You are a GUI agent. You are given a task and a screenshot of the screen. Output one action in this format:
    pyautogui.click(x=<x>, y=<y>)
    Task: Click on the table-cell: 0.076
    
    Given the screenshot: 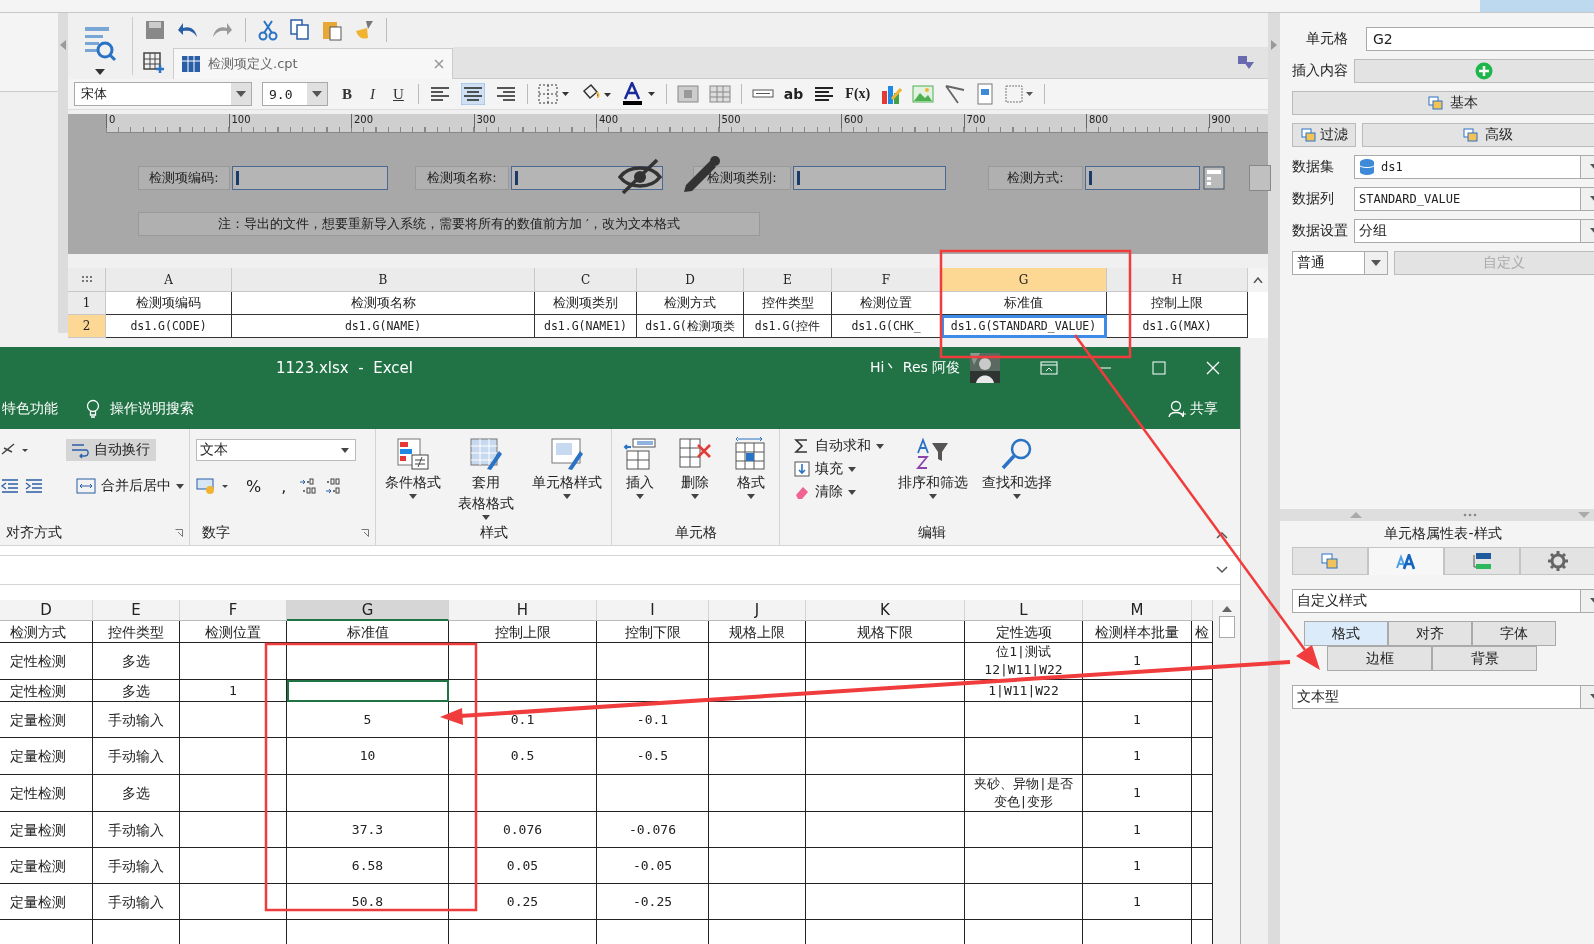 What is the action you would take?
    pyautogui.click(x=523, y=830)
    